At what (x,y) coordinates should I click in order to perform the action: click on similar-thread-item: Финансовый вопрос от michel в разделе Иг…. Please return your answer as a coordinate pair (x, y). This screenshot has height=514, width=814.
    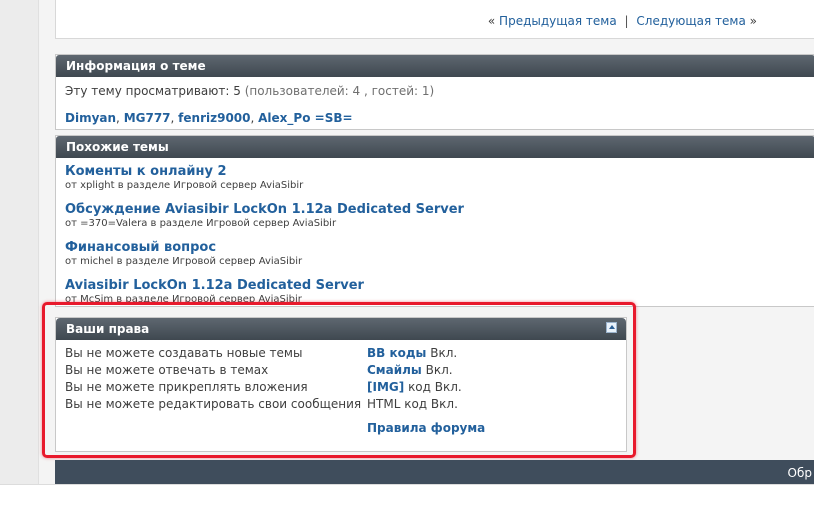
    Looking at the image, I should click on (183, 253).